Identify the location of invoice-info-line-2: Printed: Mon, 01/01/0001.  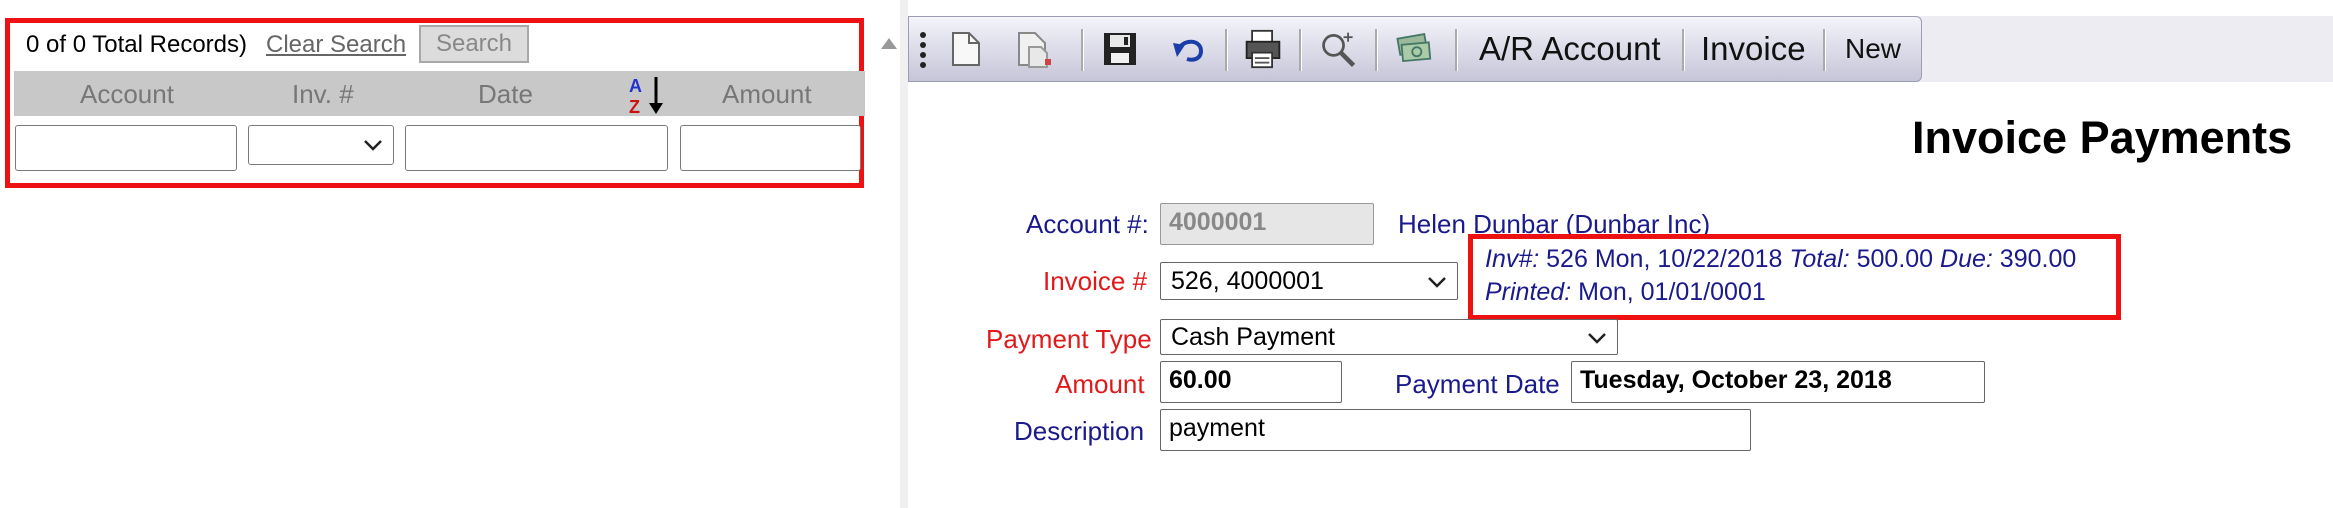
(1794, 292).